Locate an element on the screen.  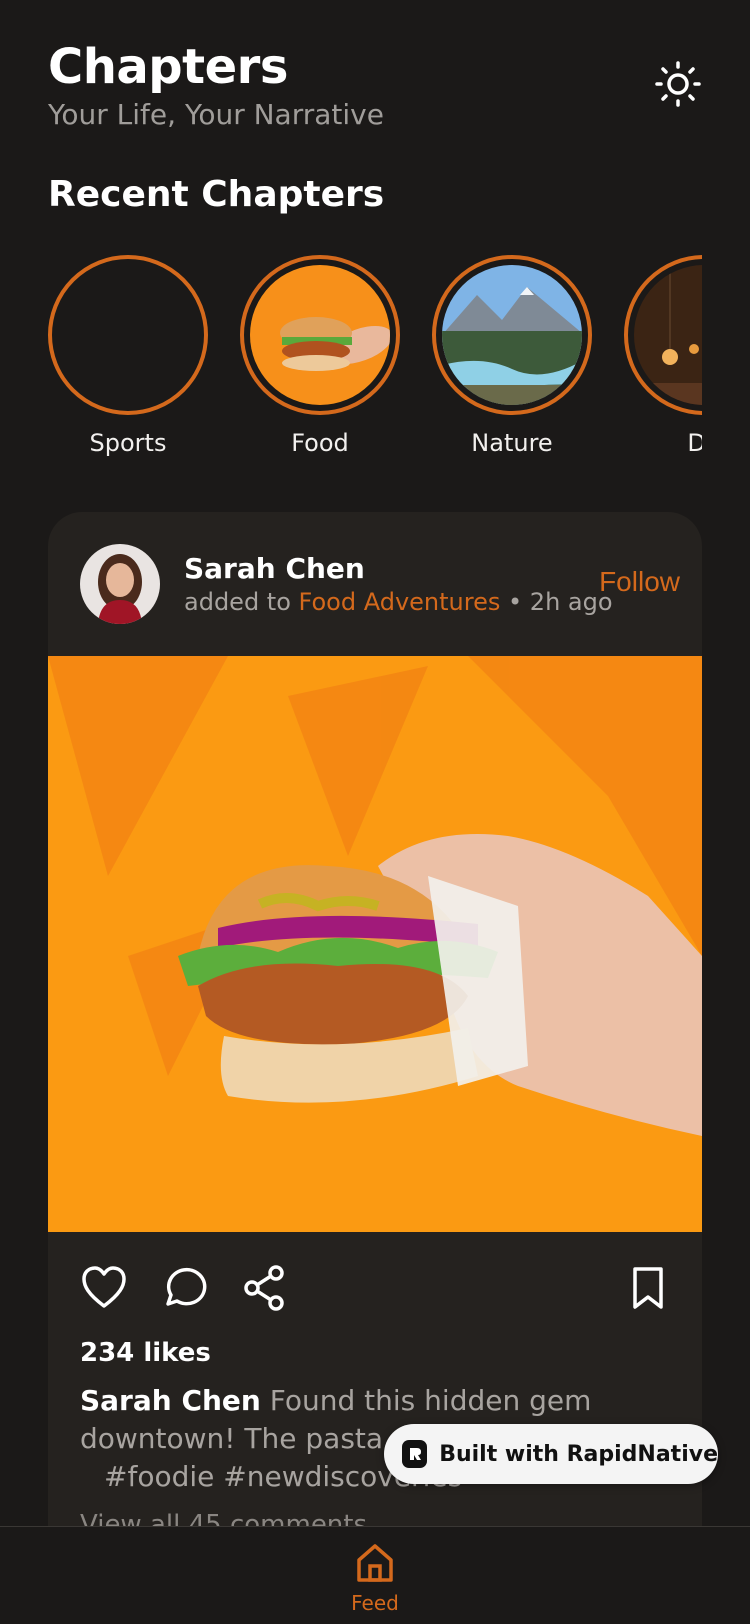
comment-icon is located at coordinates (186, 1286).